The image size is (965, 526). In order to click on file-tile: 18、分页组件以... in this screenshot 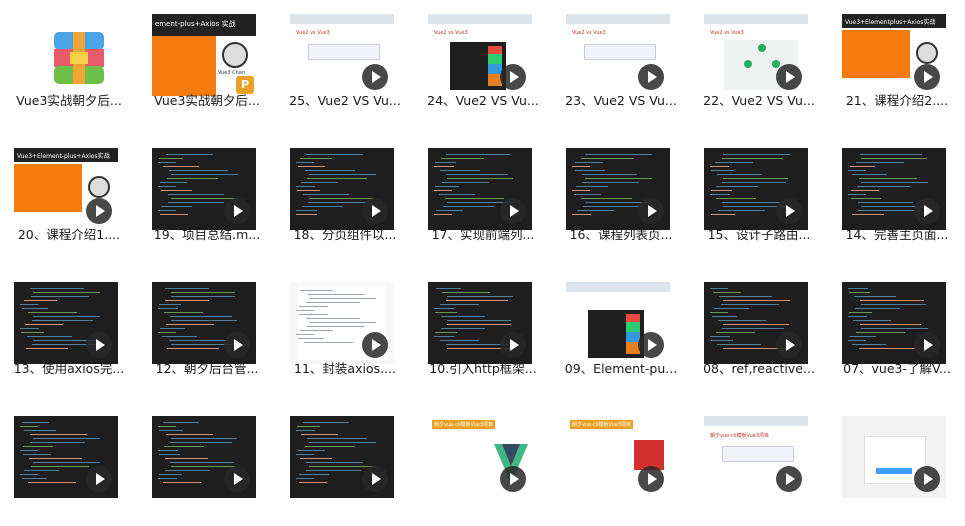, I will do `click(338, 196)`.